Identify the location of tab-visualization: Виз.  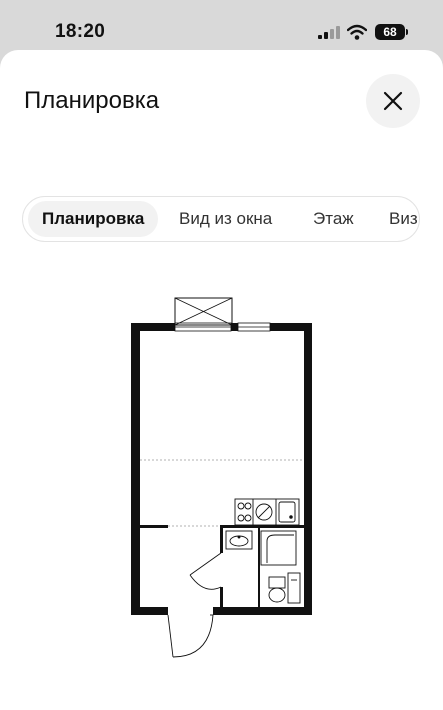
(403, 219).